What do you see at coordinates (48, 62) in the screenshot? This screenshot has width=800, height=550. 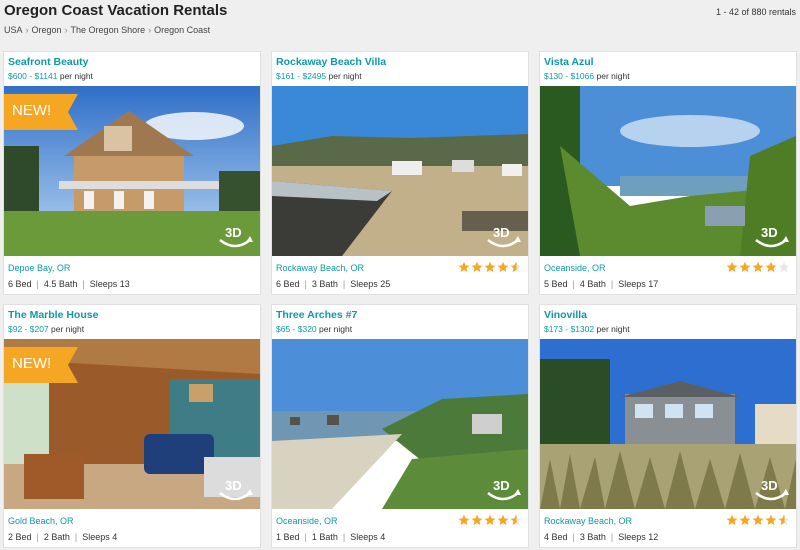 I see `listing-name: Seafront Beauty` at bounding box center [48, 62].